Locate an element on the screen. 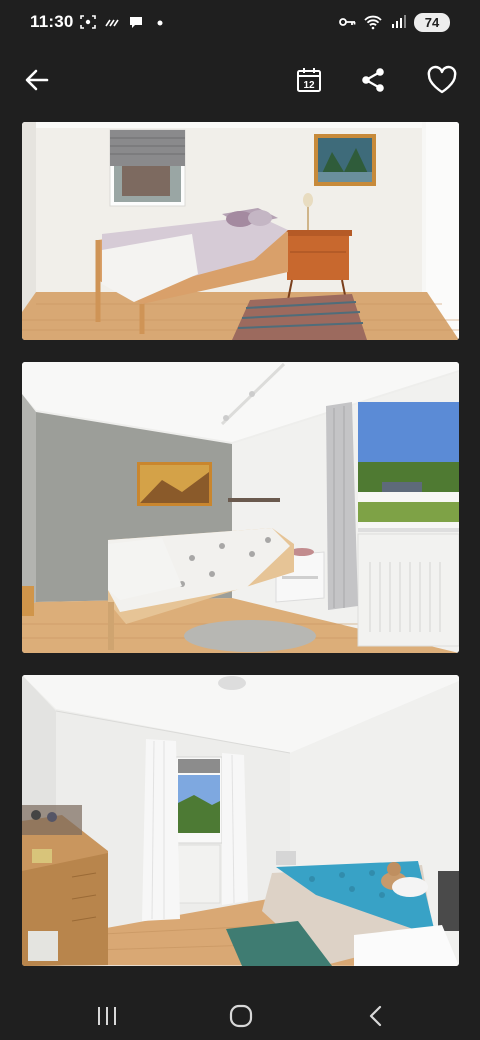  calendar-icon: 12 is located at coordinates (309, 80).